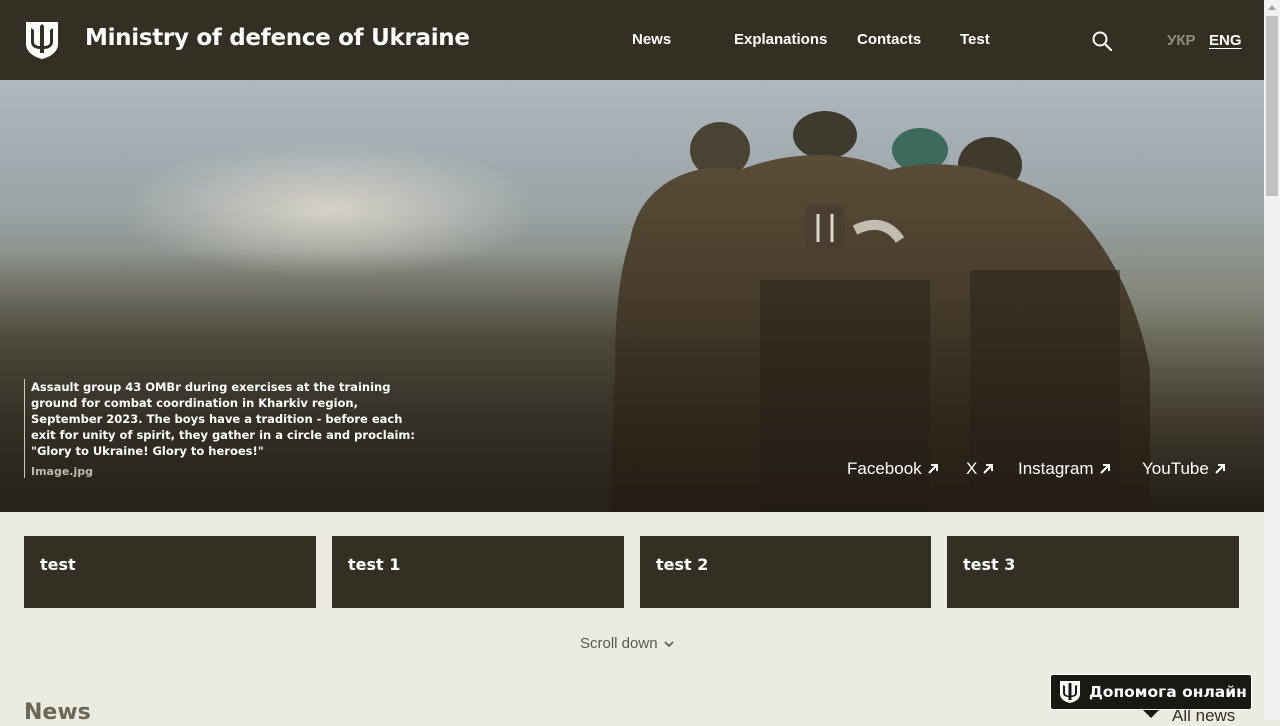  I want to click on quick-card: test, so click(170, 572).